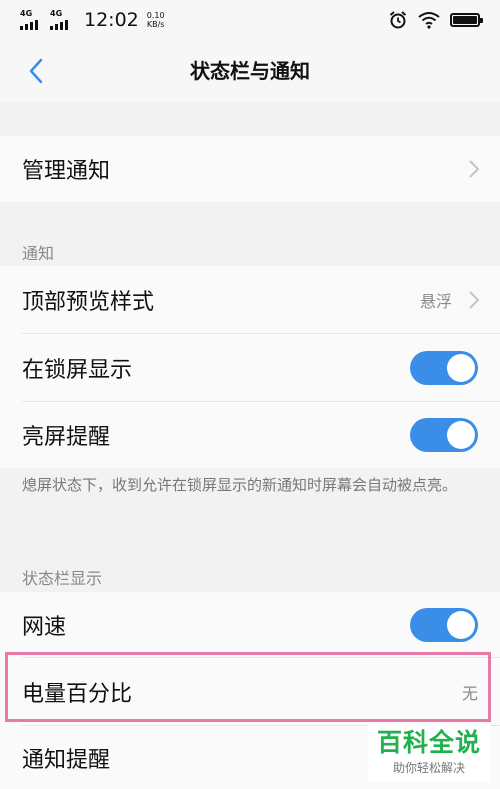 The height and width of the screenshot is (789, 500). I want to click on status-right, so click(435, 20).